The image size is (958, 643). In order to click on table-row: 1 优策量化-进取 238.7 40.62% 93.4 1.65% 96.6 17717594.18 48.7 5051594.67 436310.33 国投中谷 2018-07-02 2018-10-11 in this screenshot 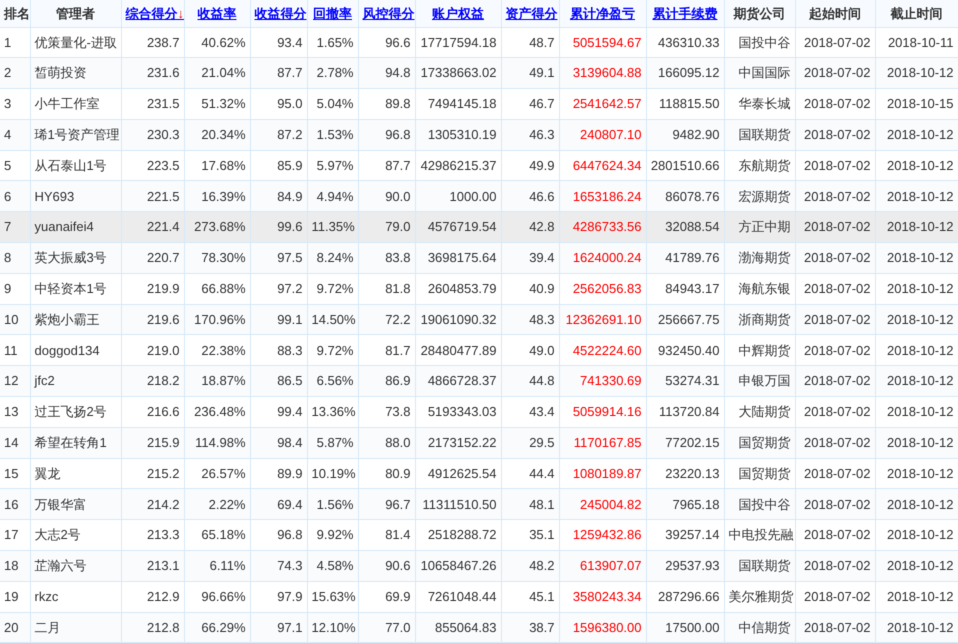, I will do `click(479, 42)`.